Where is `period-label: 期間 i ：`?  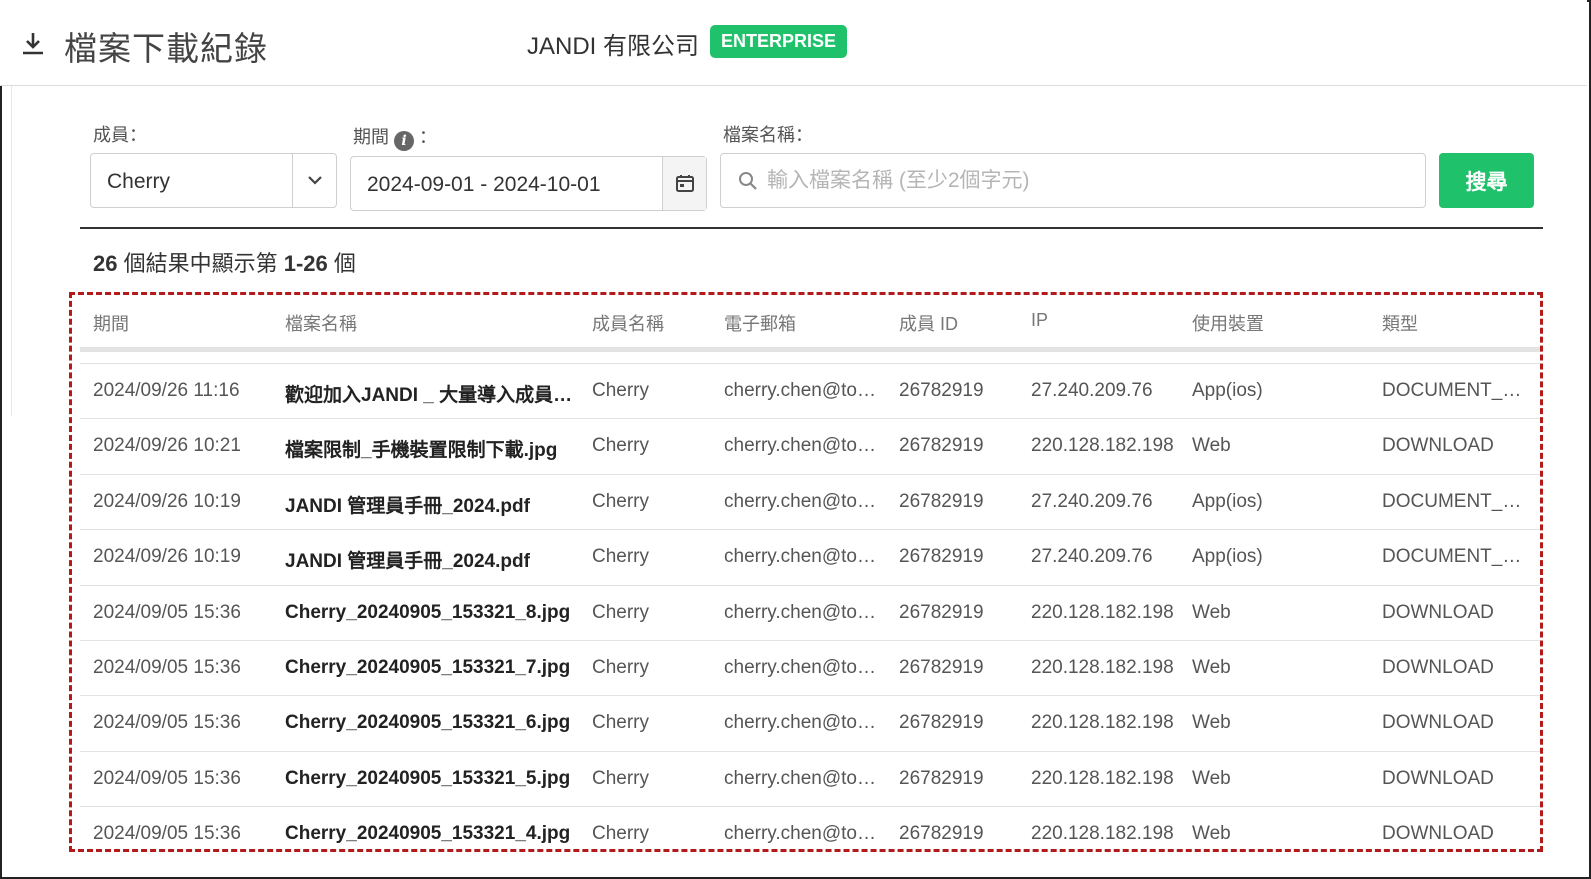 period-label: 期間 i ： is located at coordinates (395, 137).